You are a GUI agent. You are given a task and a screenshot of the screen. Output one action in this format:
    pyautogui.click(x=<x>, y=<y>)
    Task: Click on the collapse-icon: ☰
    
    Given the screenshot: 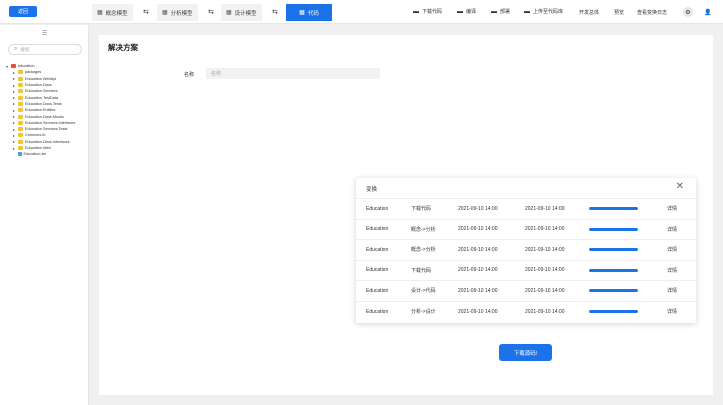 What is the action you would take?
    pyautogui.click(x=44, y=33)
    